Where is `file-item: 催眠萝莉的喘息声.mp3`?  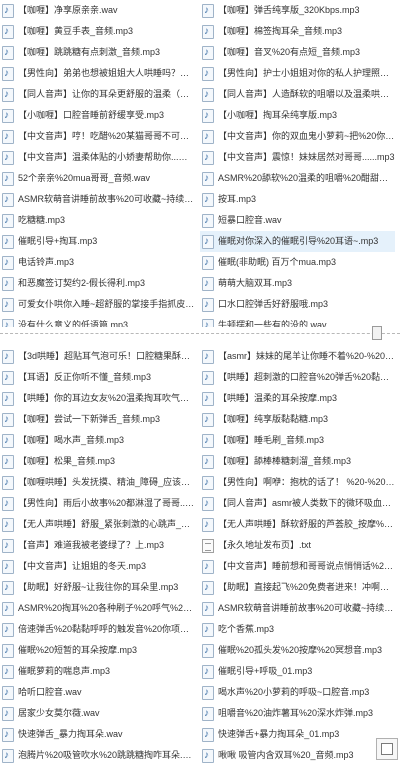 file-item: 催眠萝莉的喘息声.mp3 is located at coordinates (97, 671).